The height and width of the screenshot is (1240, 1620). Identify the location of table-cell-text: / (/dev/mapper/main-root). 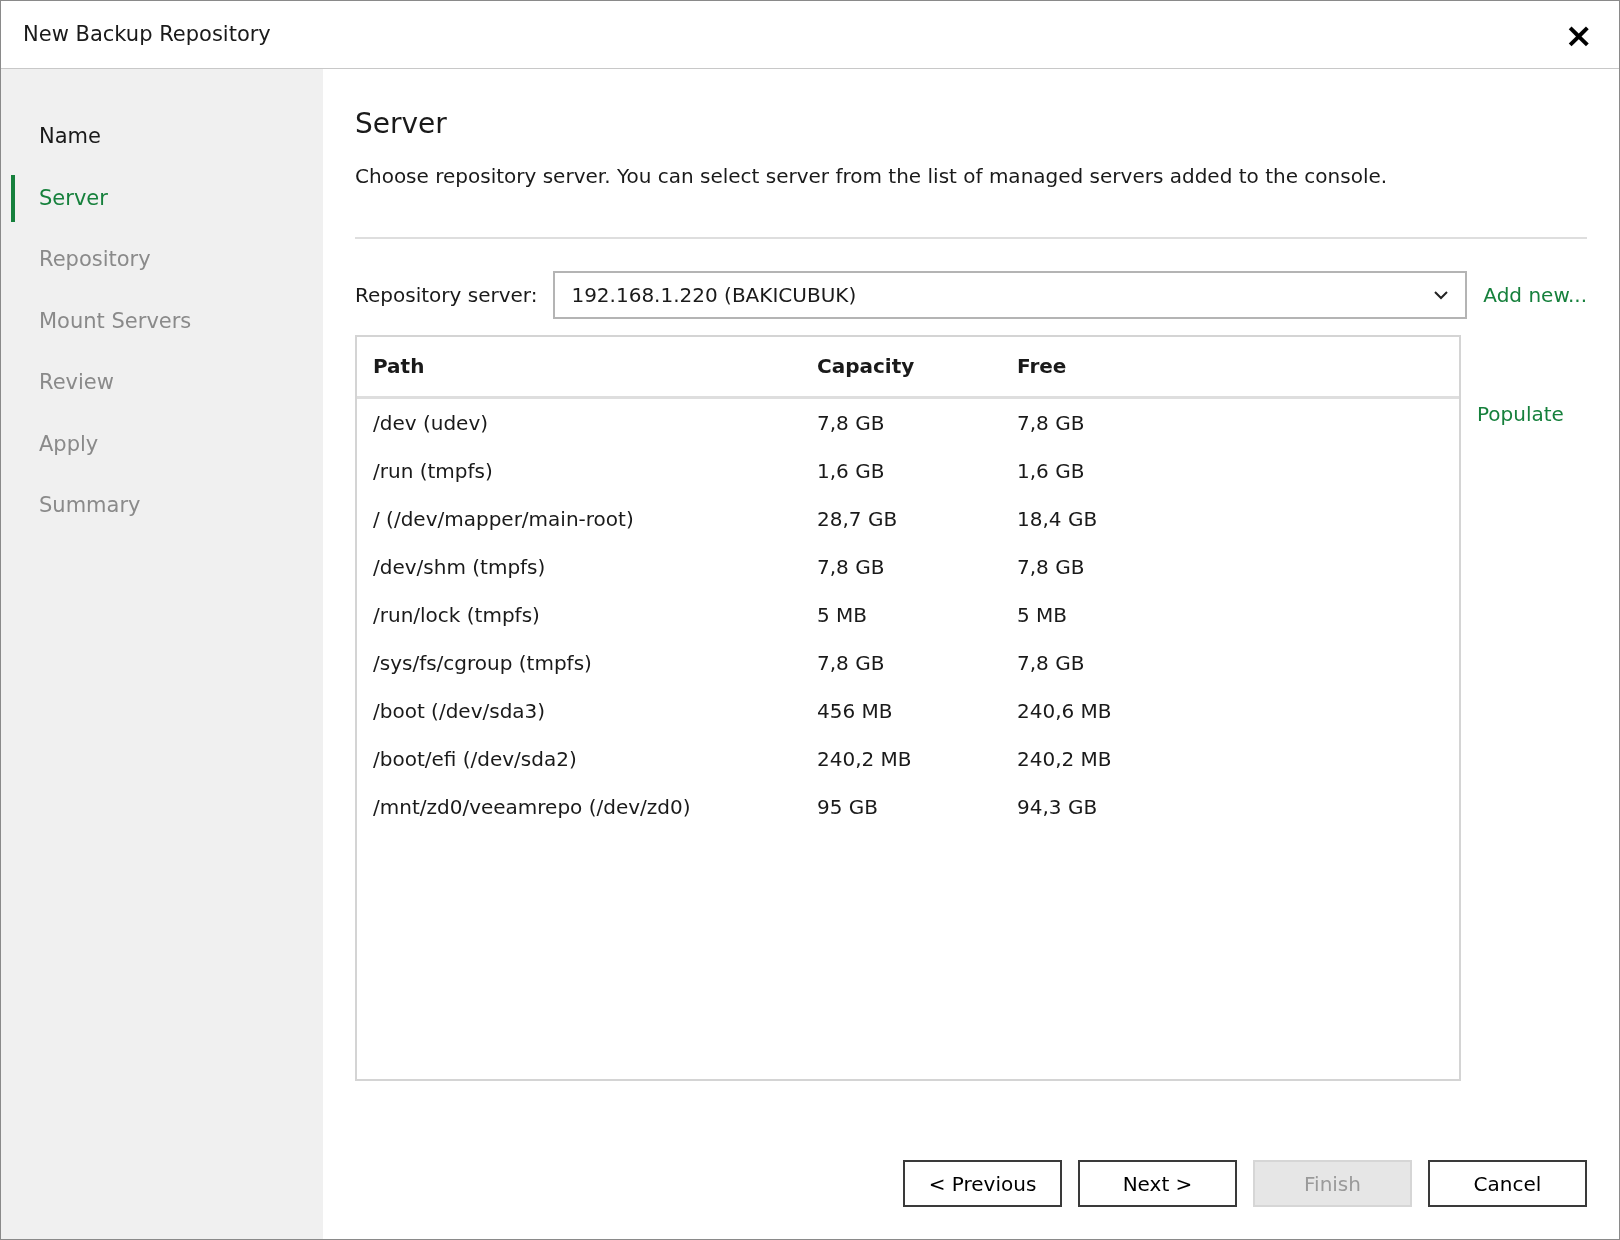
(503, 519).